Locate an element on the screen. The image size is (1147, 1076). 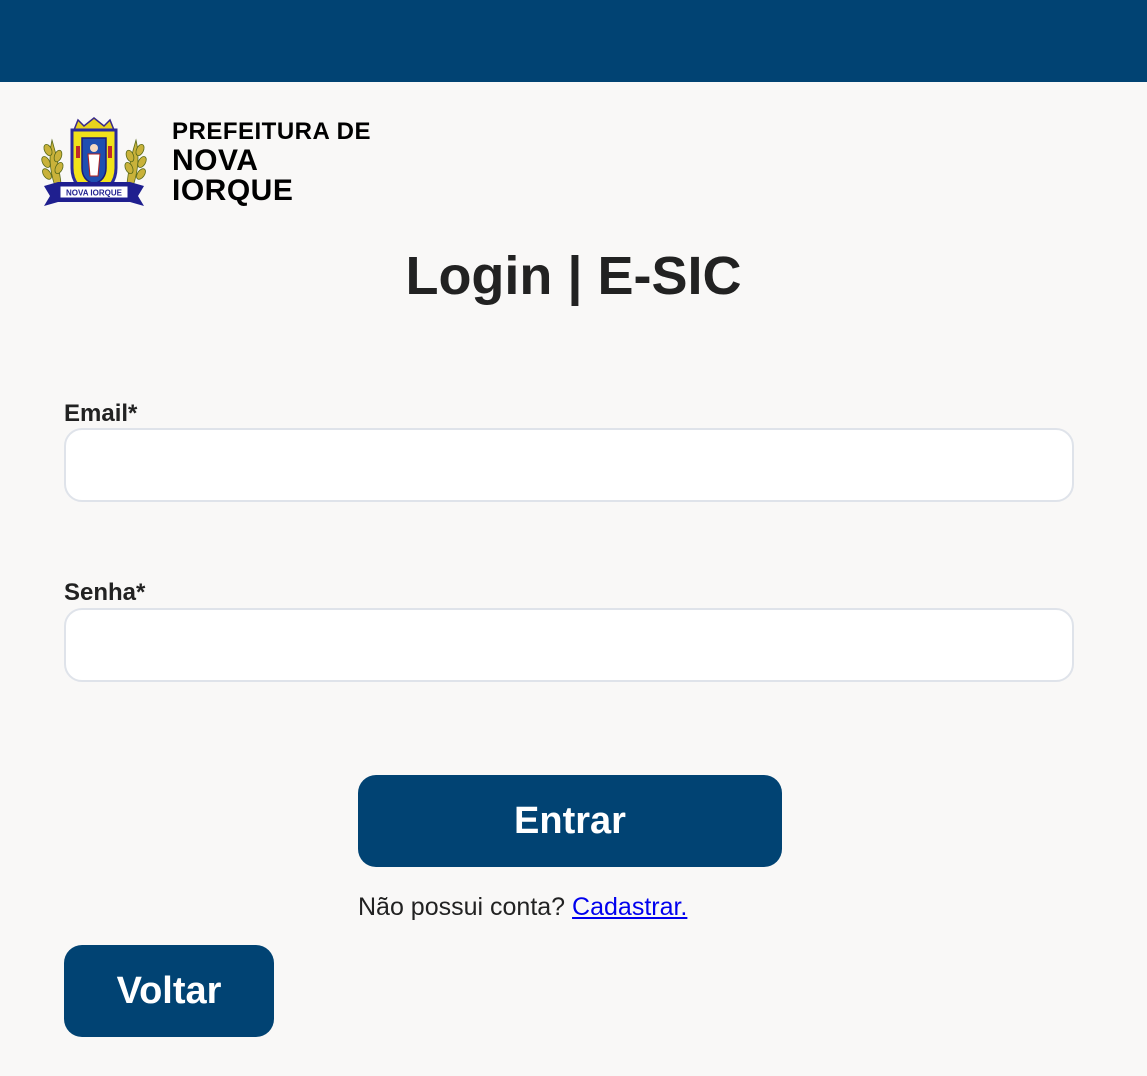
brand-line-1: PREFEITURA DE is located at coordinates (271, 131).